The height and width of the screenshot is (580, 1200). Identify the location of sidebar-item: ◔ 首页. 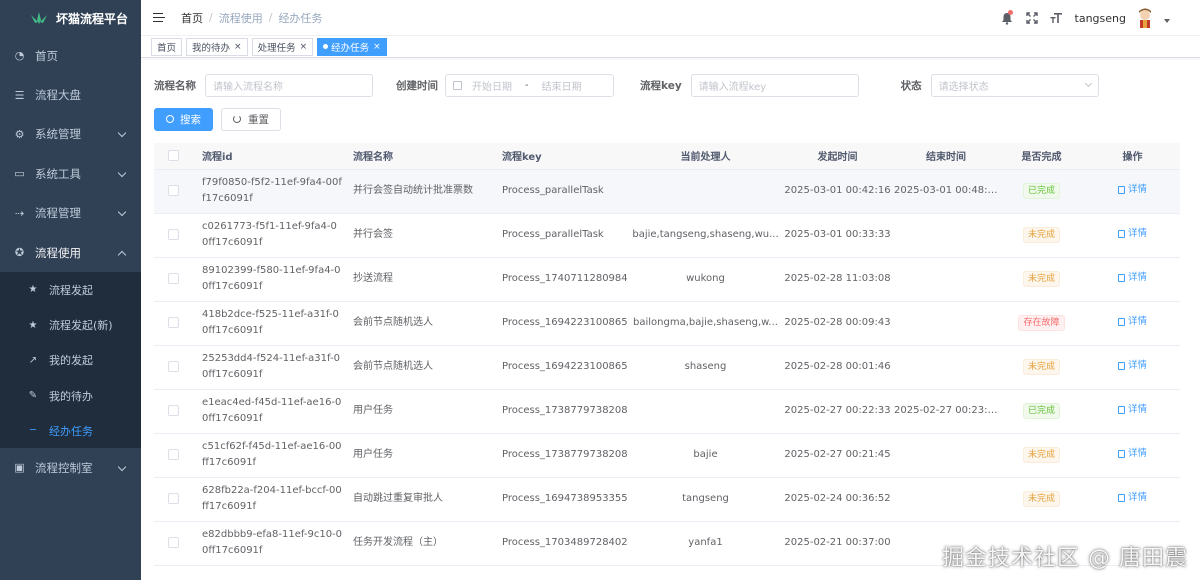
(70, 55).